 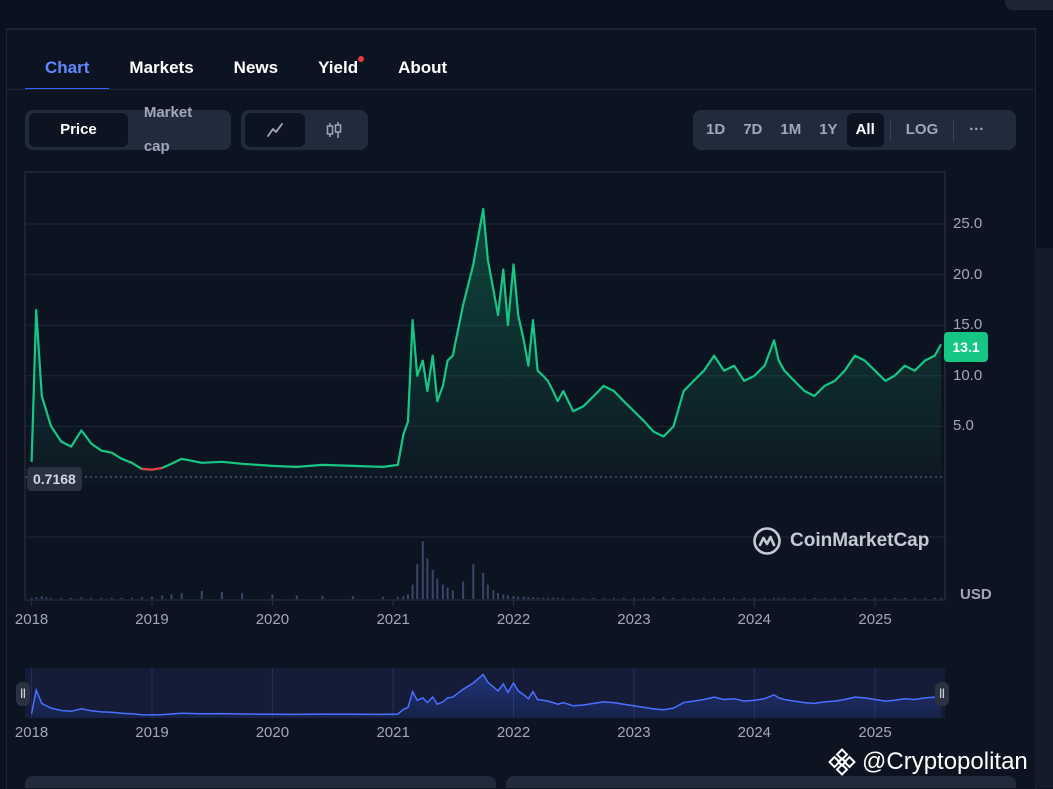 I want to click on coinmarketcap-logo-icon, so click(x=767, y=541).